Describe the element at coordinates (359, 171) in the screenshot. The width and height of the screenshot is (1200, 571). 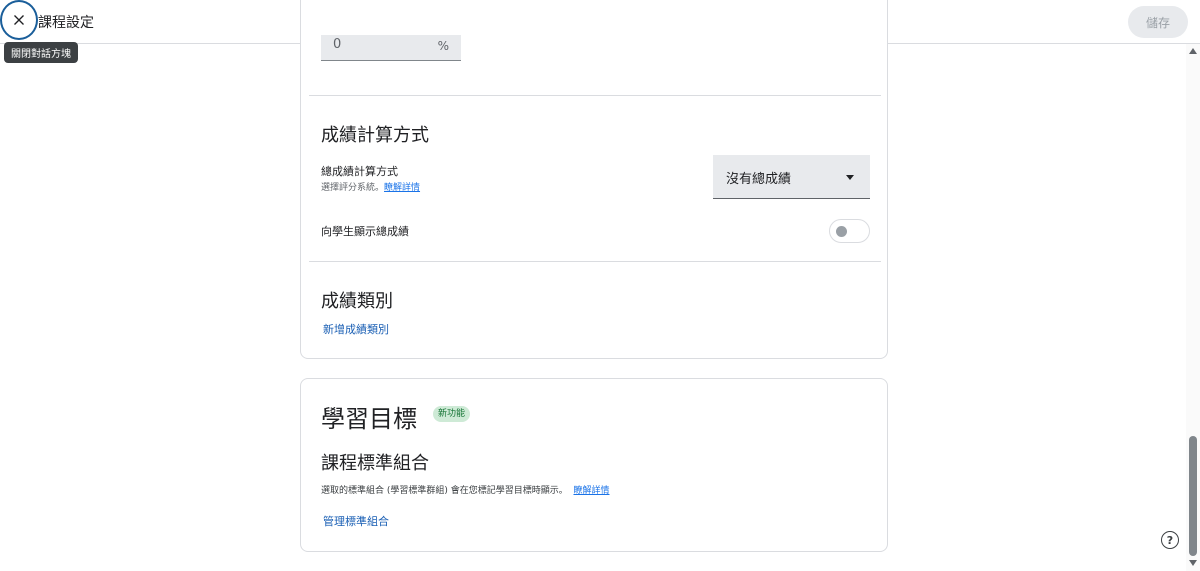
I see `grade-calc-label: 總成績計算方式` at that location.